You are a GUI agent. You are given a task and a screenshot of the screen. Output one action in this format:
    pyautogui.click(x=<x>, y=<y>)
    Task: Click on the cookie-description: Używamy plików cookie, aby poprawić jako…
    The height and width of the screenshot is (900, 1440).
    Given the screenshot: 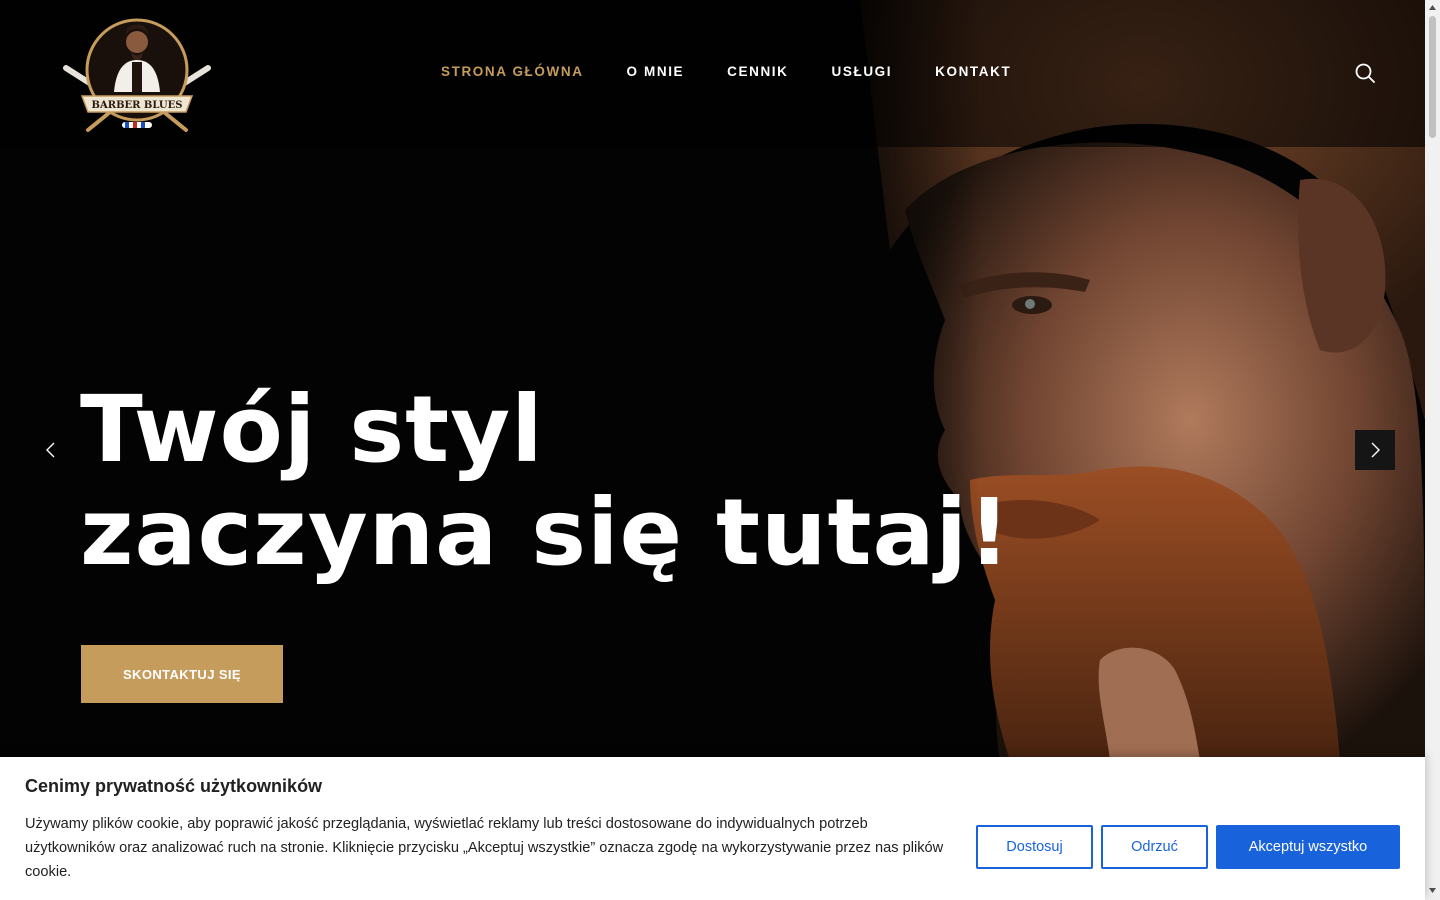 What is the action you would take?
    pyautogui.click(x=484, y=848)
    